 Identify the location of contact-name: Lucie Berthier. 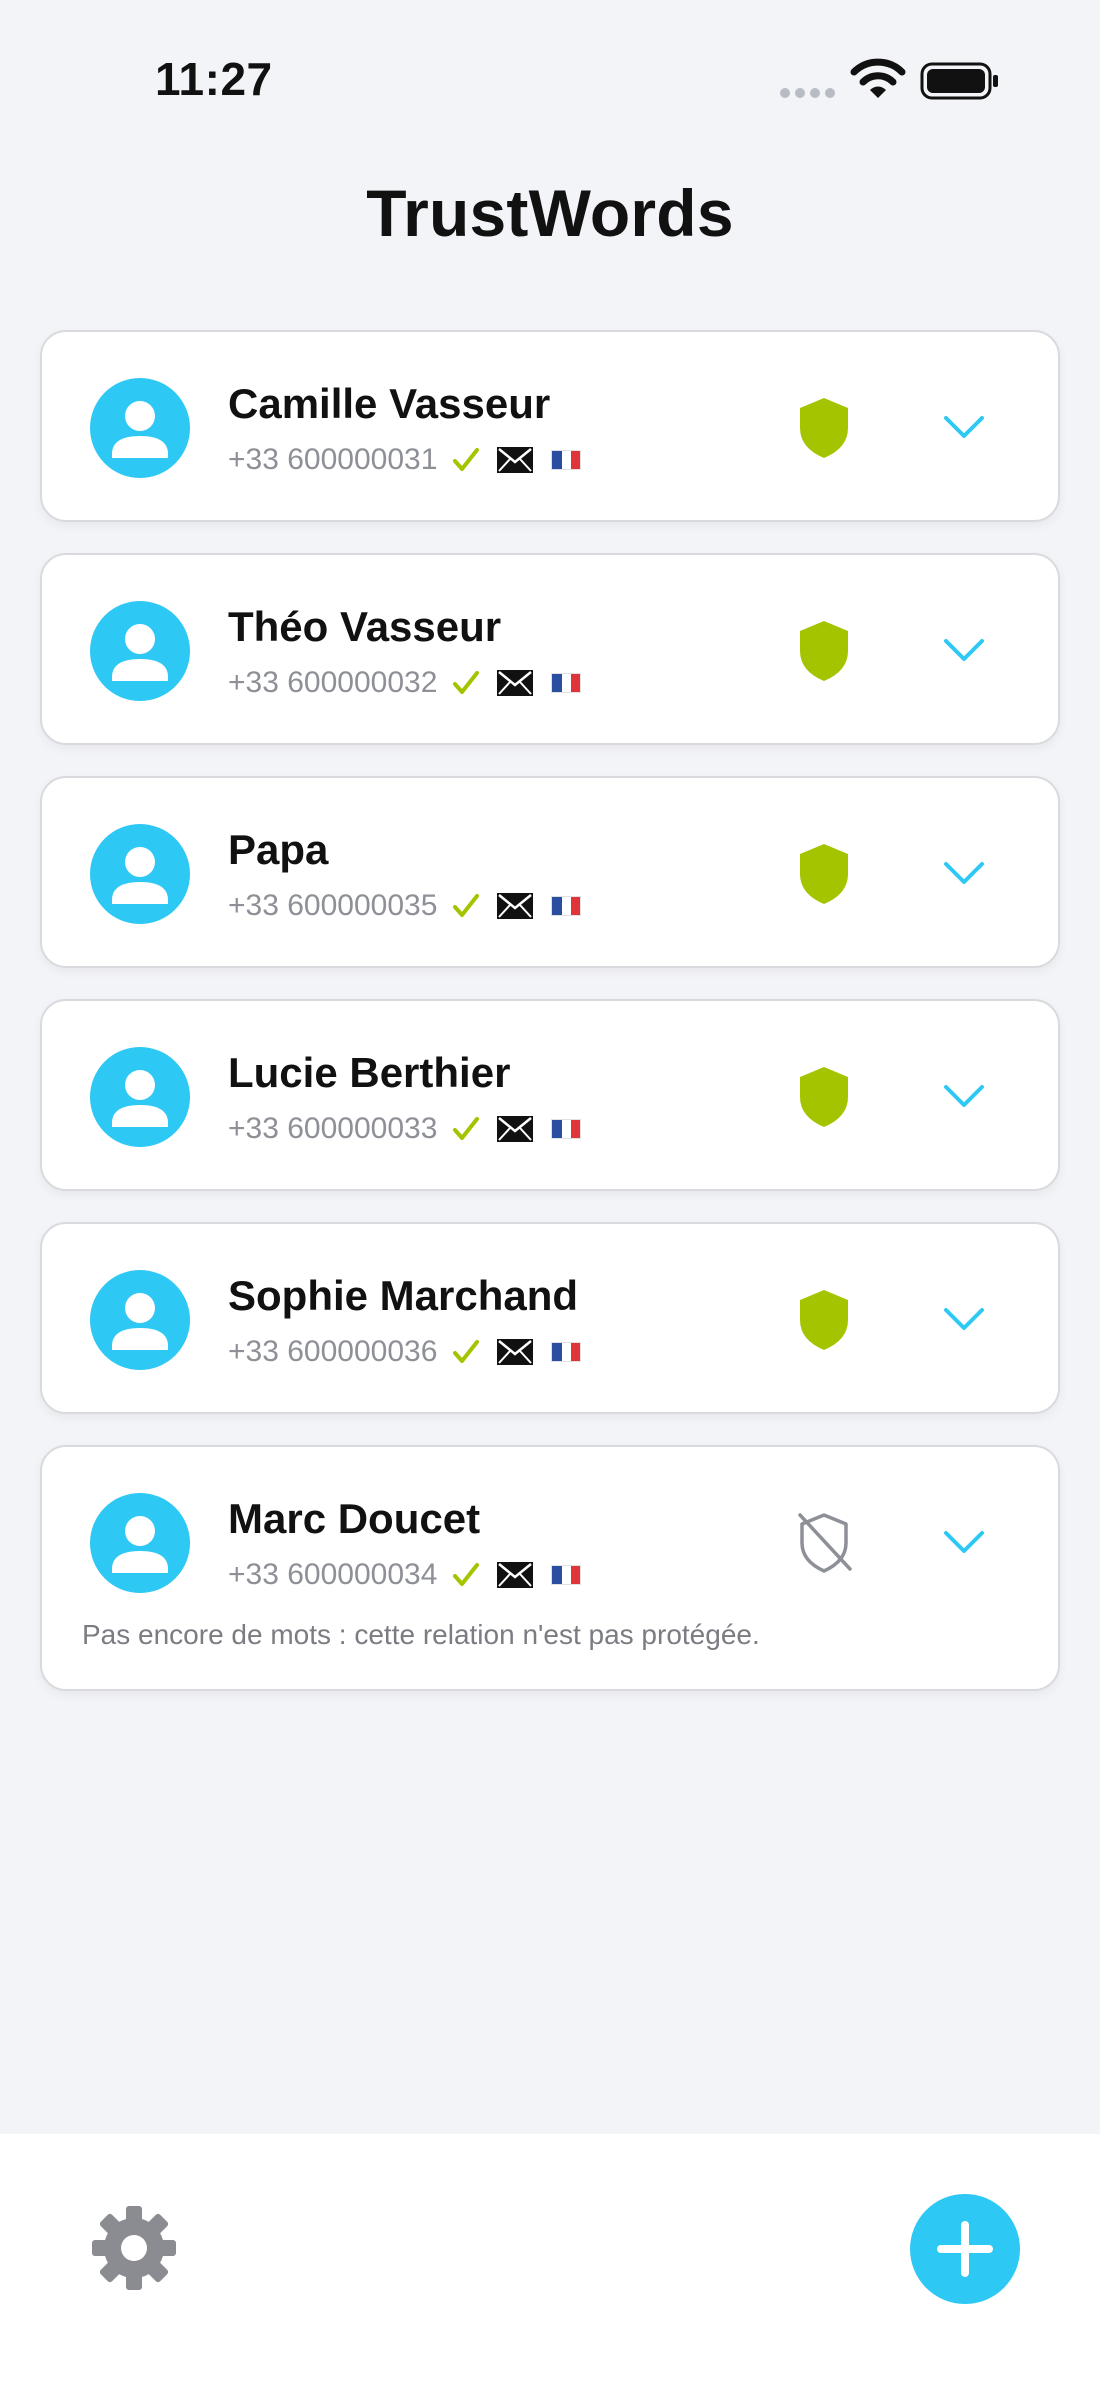
(369, 1072).